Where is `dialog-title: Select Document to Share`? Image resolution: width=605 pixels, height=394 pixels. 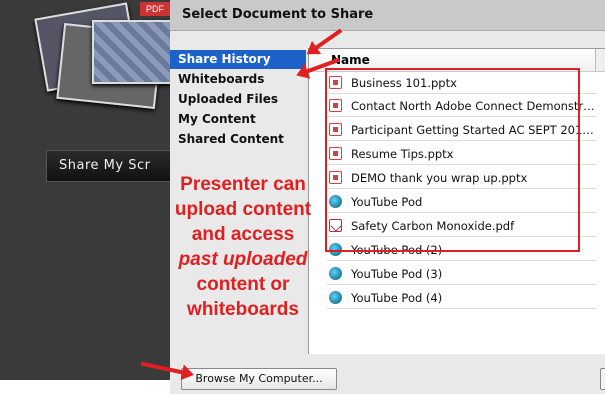
dialog-title: Select Document to Share is located at coordinates (387, 15).